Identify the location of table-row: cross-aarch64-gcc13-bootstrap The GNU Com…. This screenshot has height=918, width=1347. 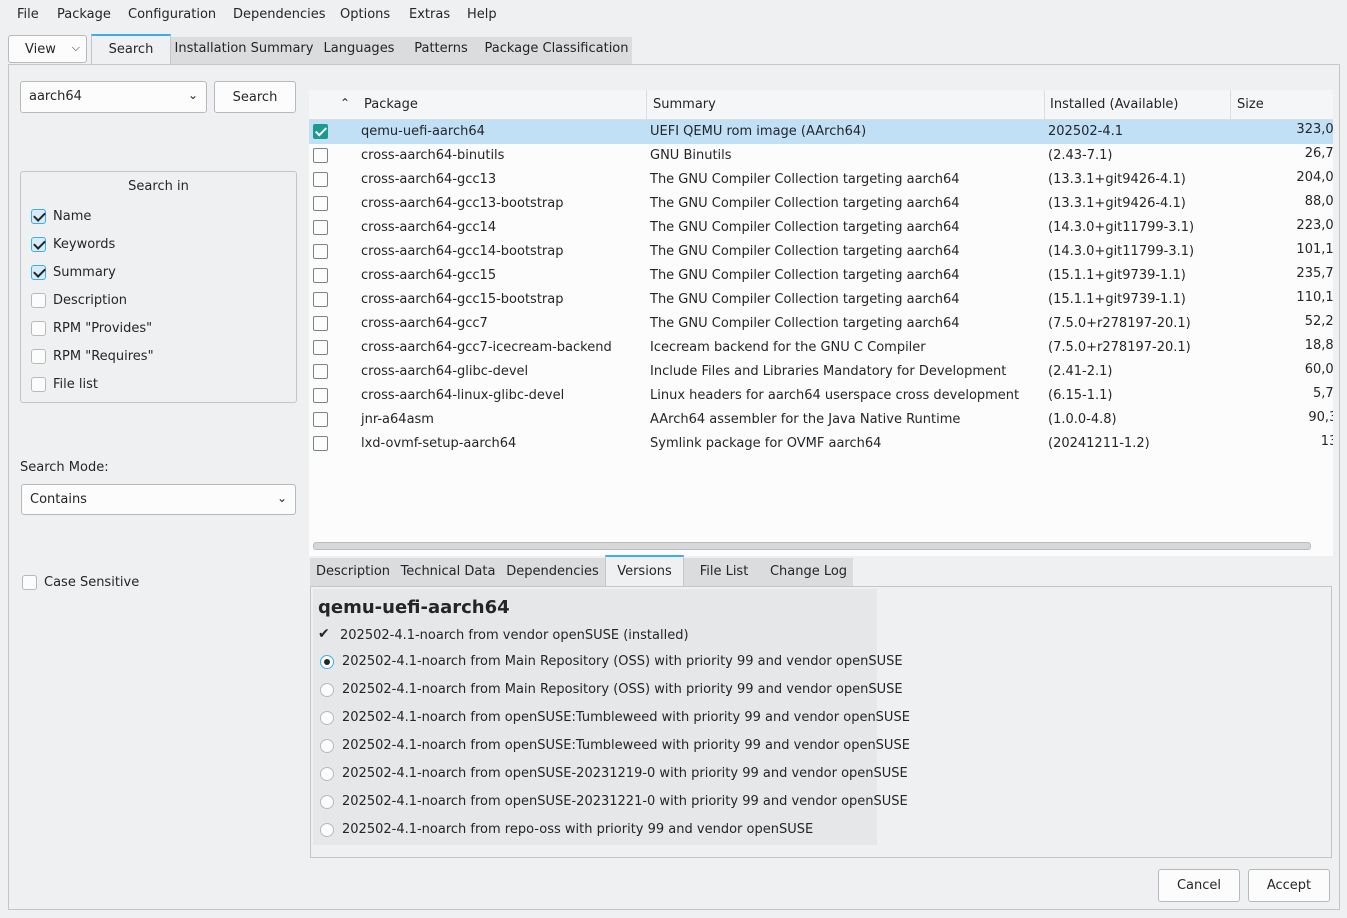
(821, 204).